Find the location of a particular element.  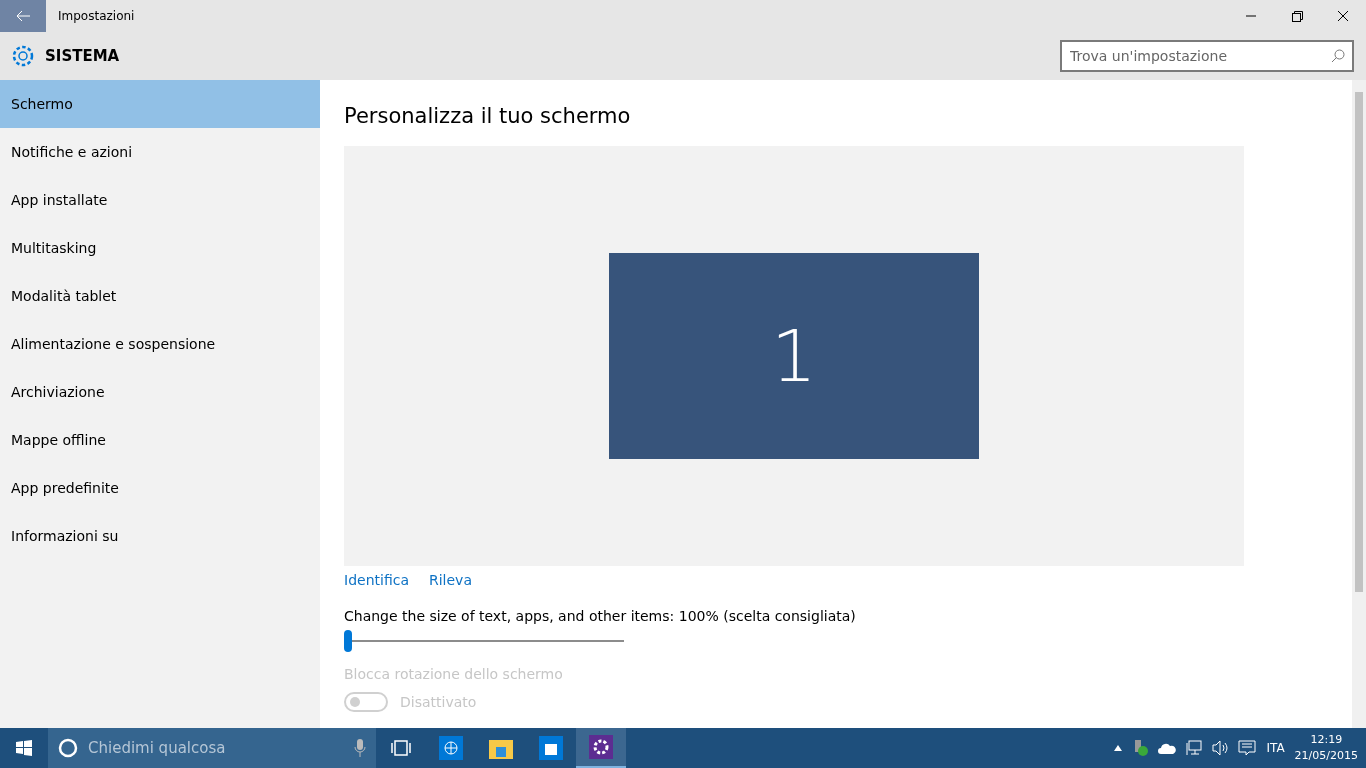

clock: 12:19 21/05/2015 is located at coordinates (1326, 748).